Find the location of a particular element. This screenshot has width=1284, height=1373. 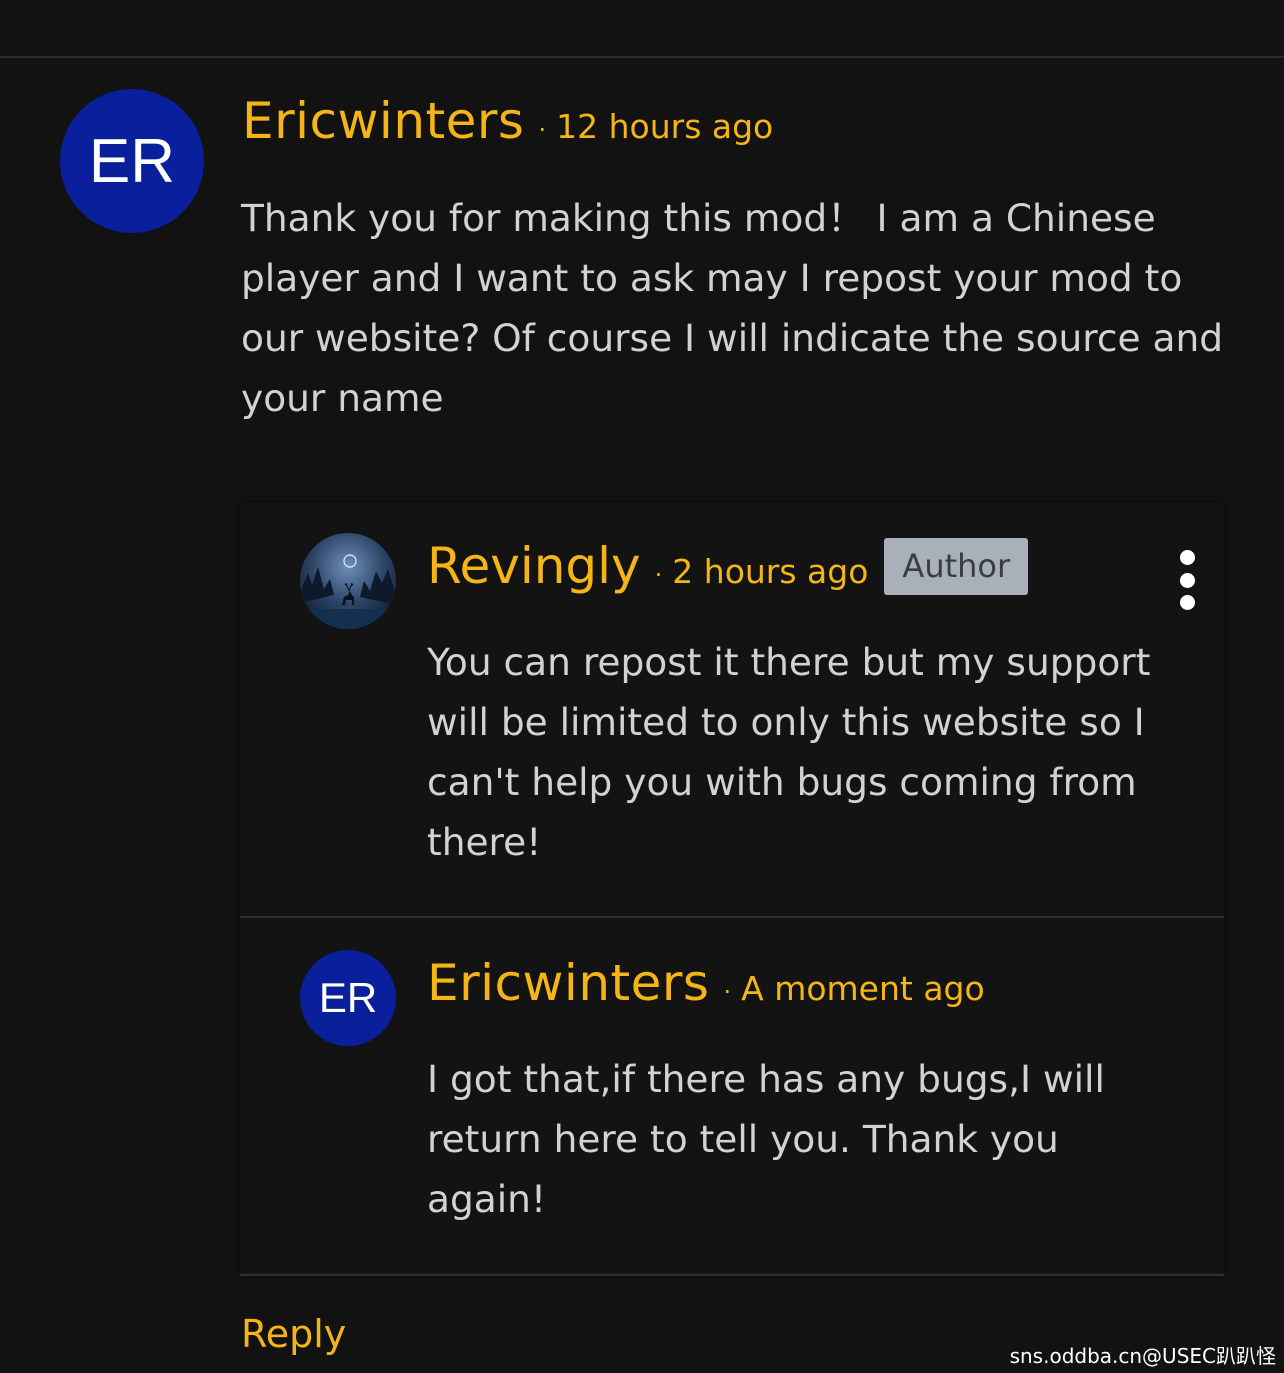

timestamp: 12 hours ago is located at coordinates (665, 126).